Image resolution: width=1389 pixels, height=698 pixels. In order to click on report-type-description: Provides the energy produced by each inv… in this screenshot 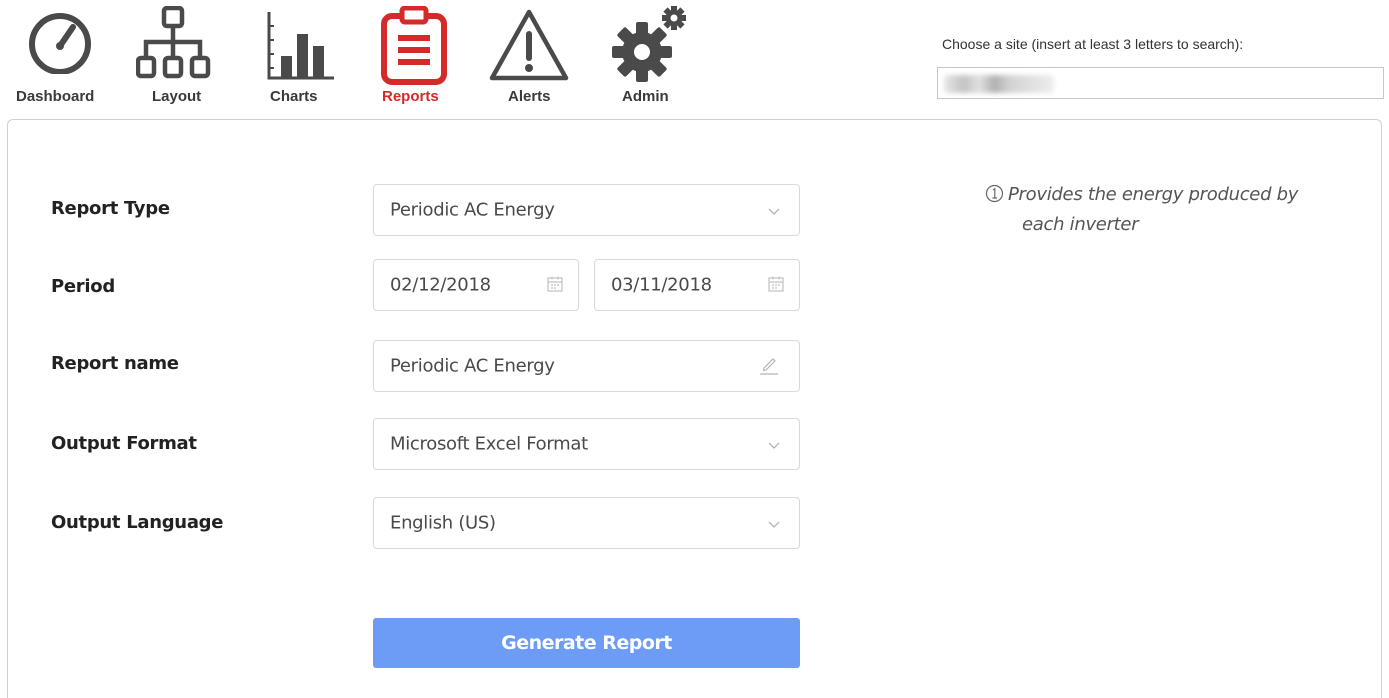, I will do `click(1155, 210)`.